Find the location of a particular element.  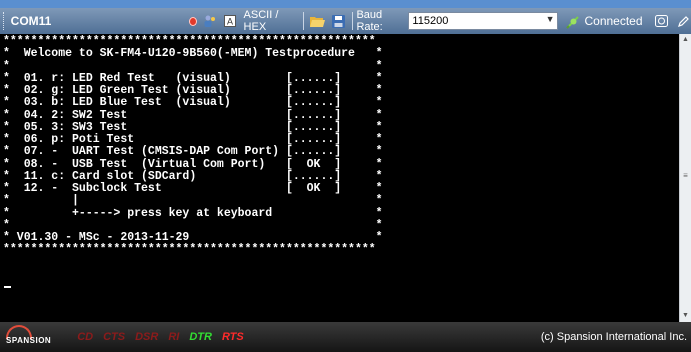

terminal-line: * 05. 3: SW3 Test [......] * is located at coordinates (193, 127).